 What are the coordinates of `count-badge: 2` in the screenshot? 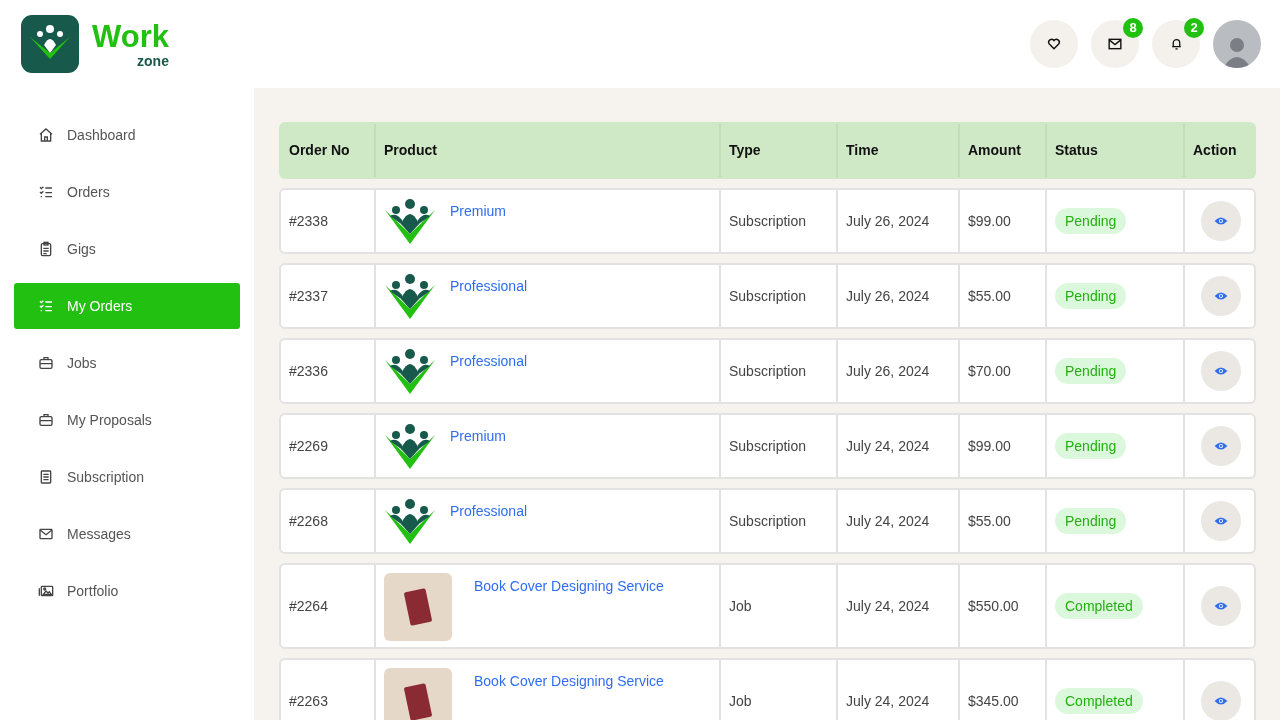 It's located at (1194, 28).